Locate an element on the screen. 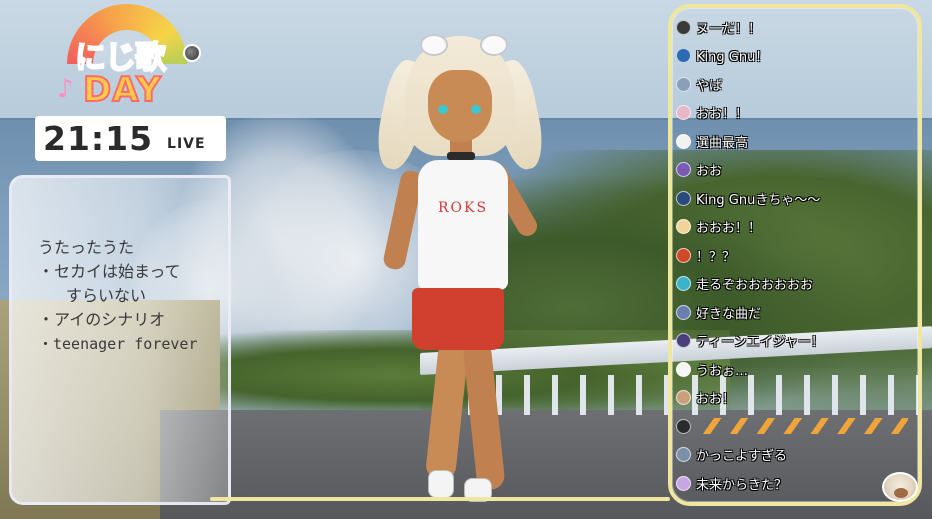 The image size is (932, 519). music-note-icon: ♪ is located at coordinates (65, 89).